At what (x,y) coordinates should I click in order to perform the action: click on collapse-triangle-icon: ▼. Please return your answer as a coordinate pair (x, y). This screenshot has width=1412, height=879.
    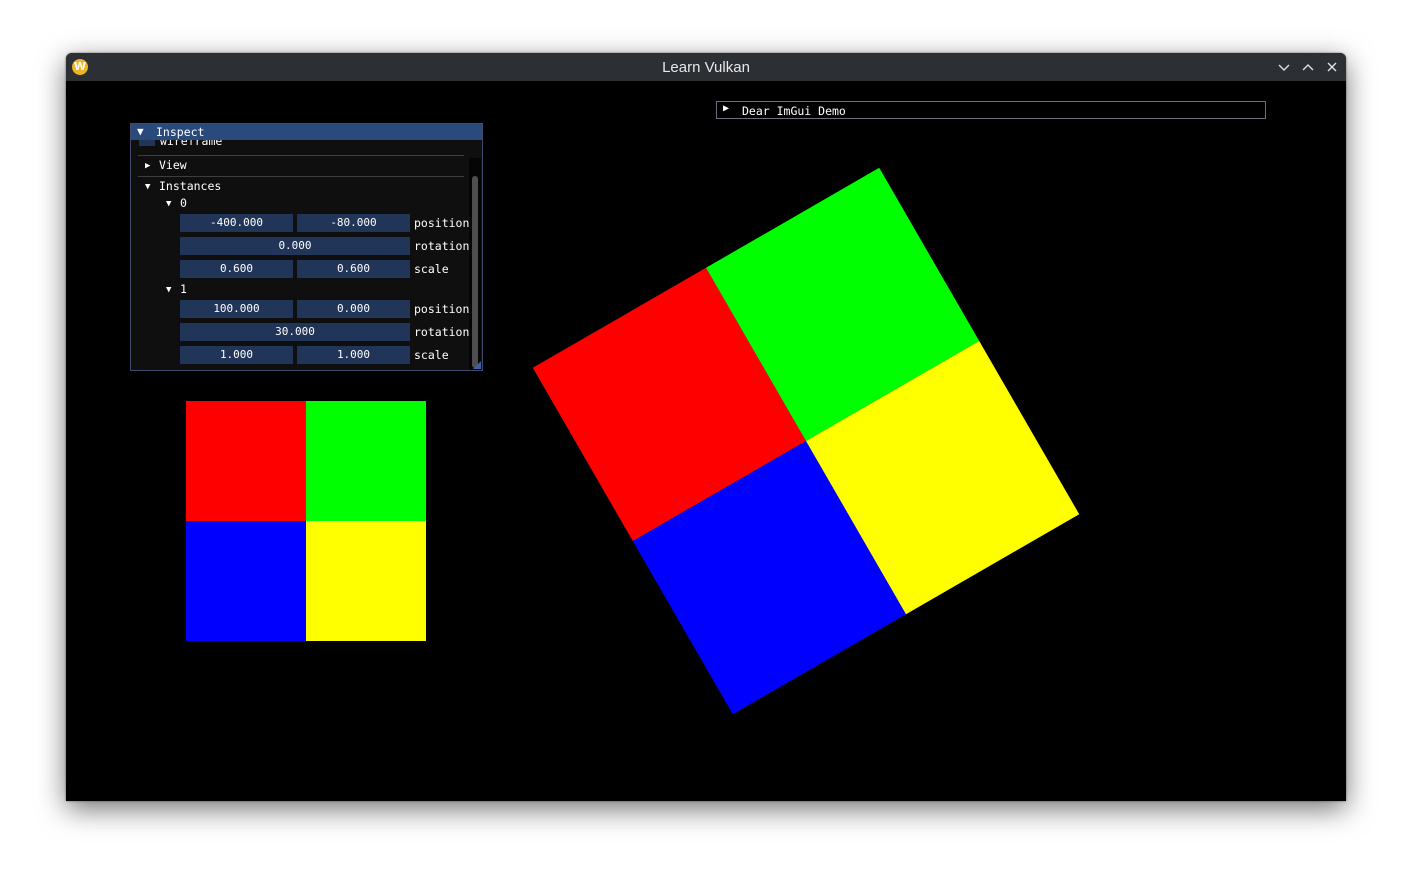
    Looking at the image, I should click on (140, 131).